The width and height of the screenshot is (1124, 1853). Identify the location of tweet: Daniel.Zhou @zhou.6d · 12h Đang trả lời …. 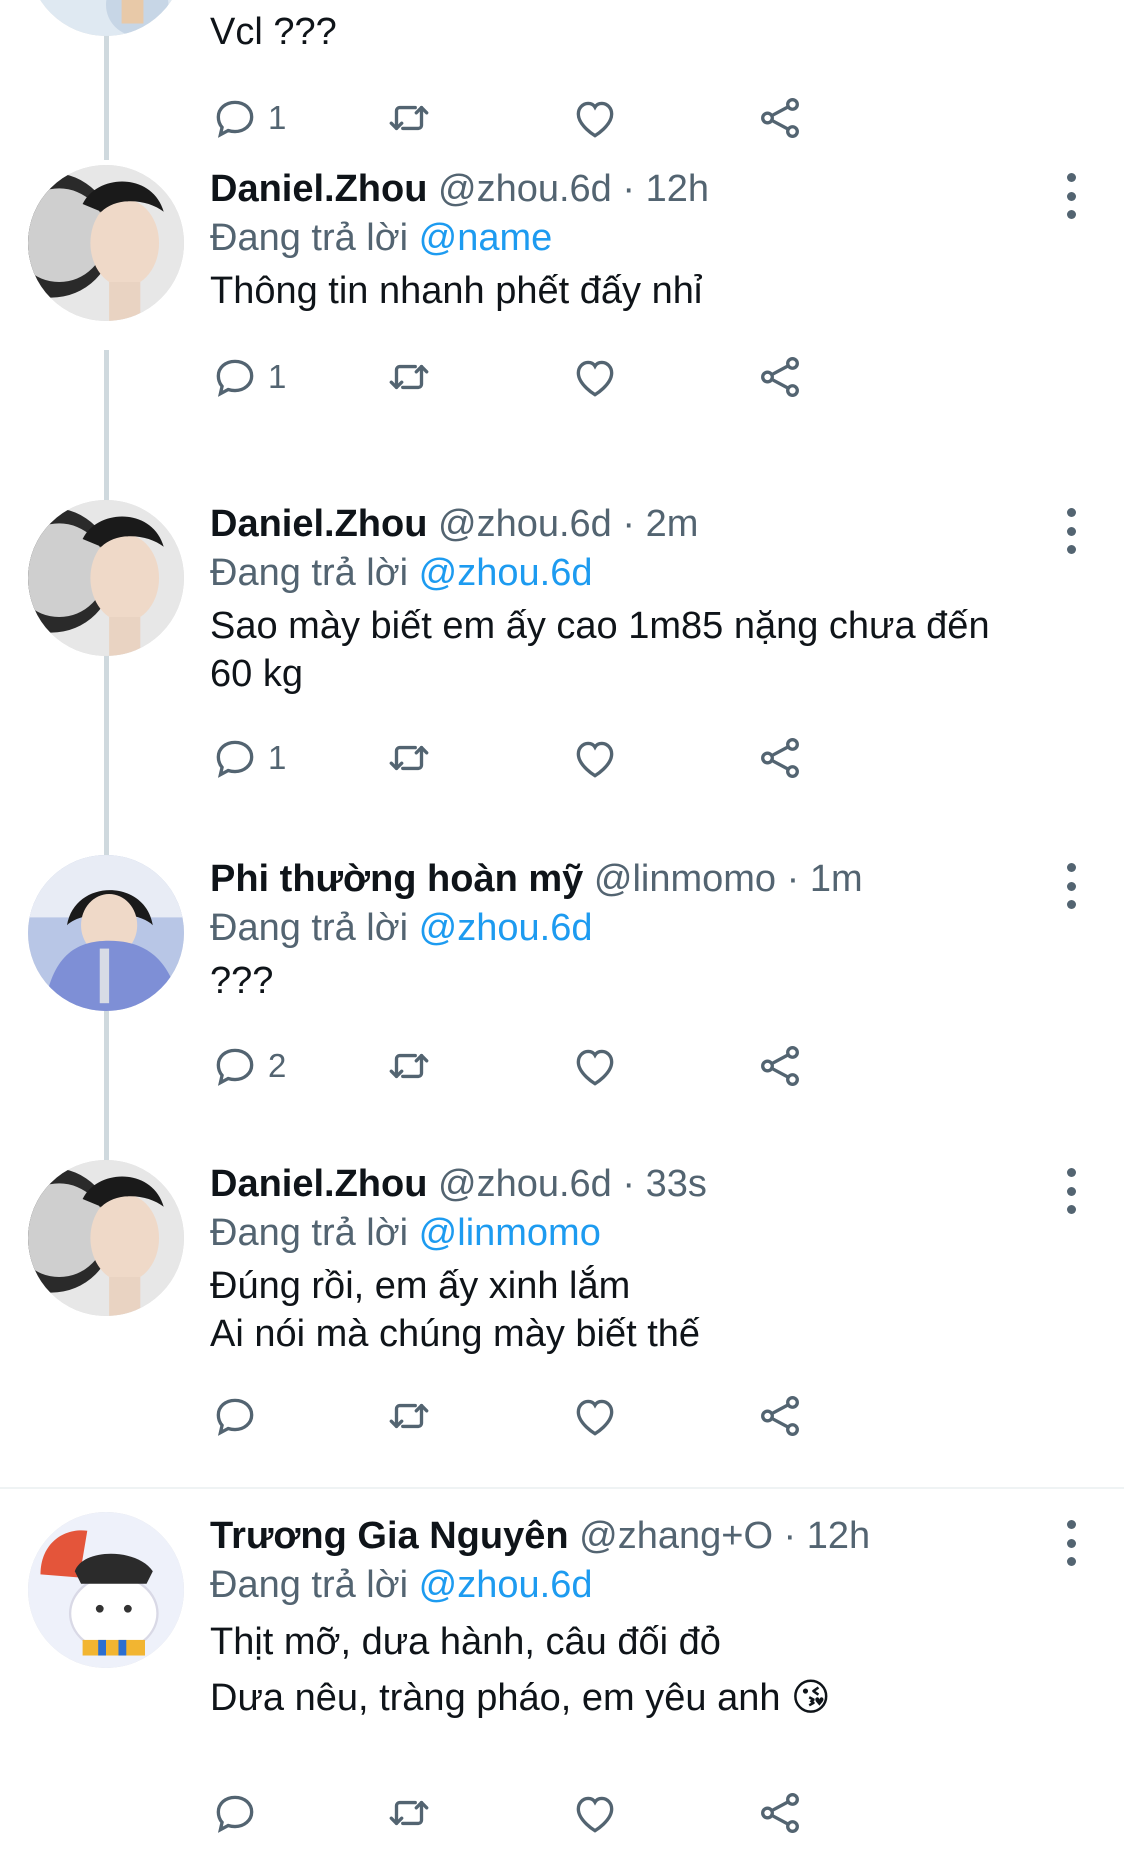
(562, 295).